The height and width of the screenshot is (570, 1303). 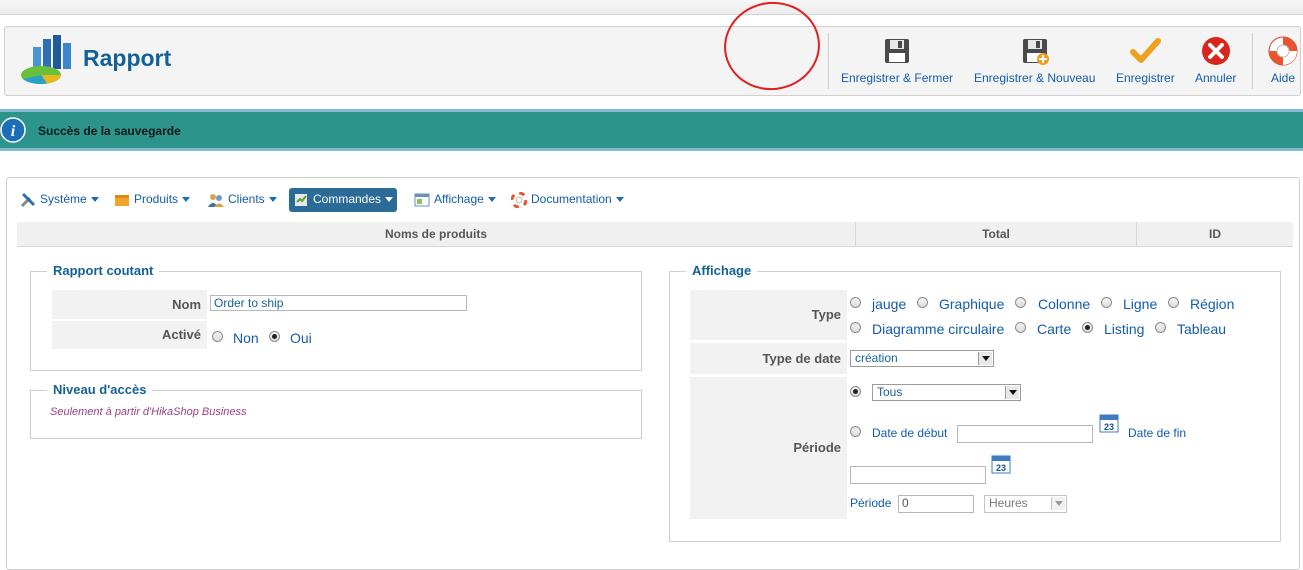 I want to click on type-region-radio, so click(x=1173, y=302).